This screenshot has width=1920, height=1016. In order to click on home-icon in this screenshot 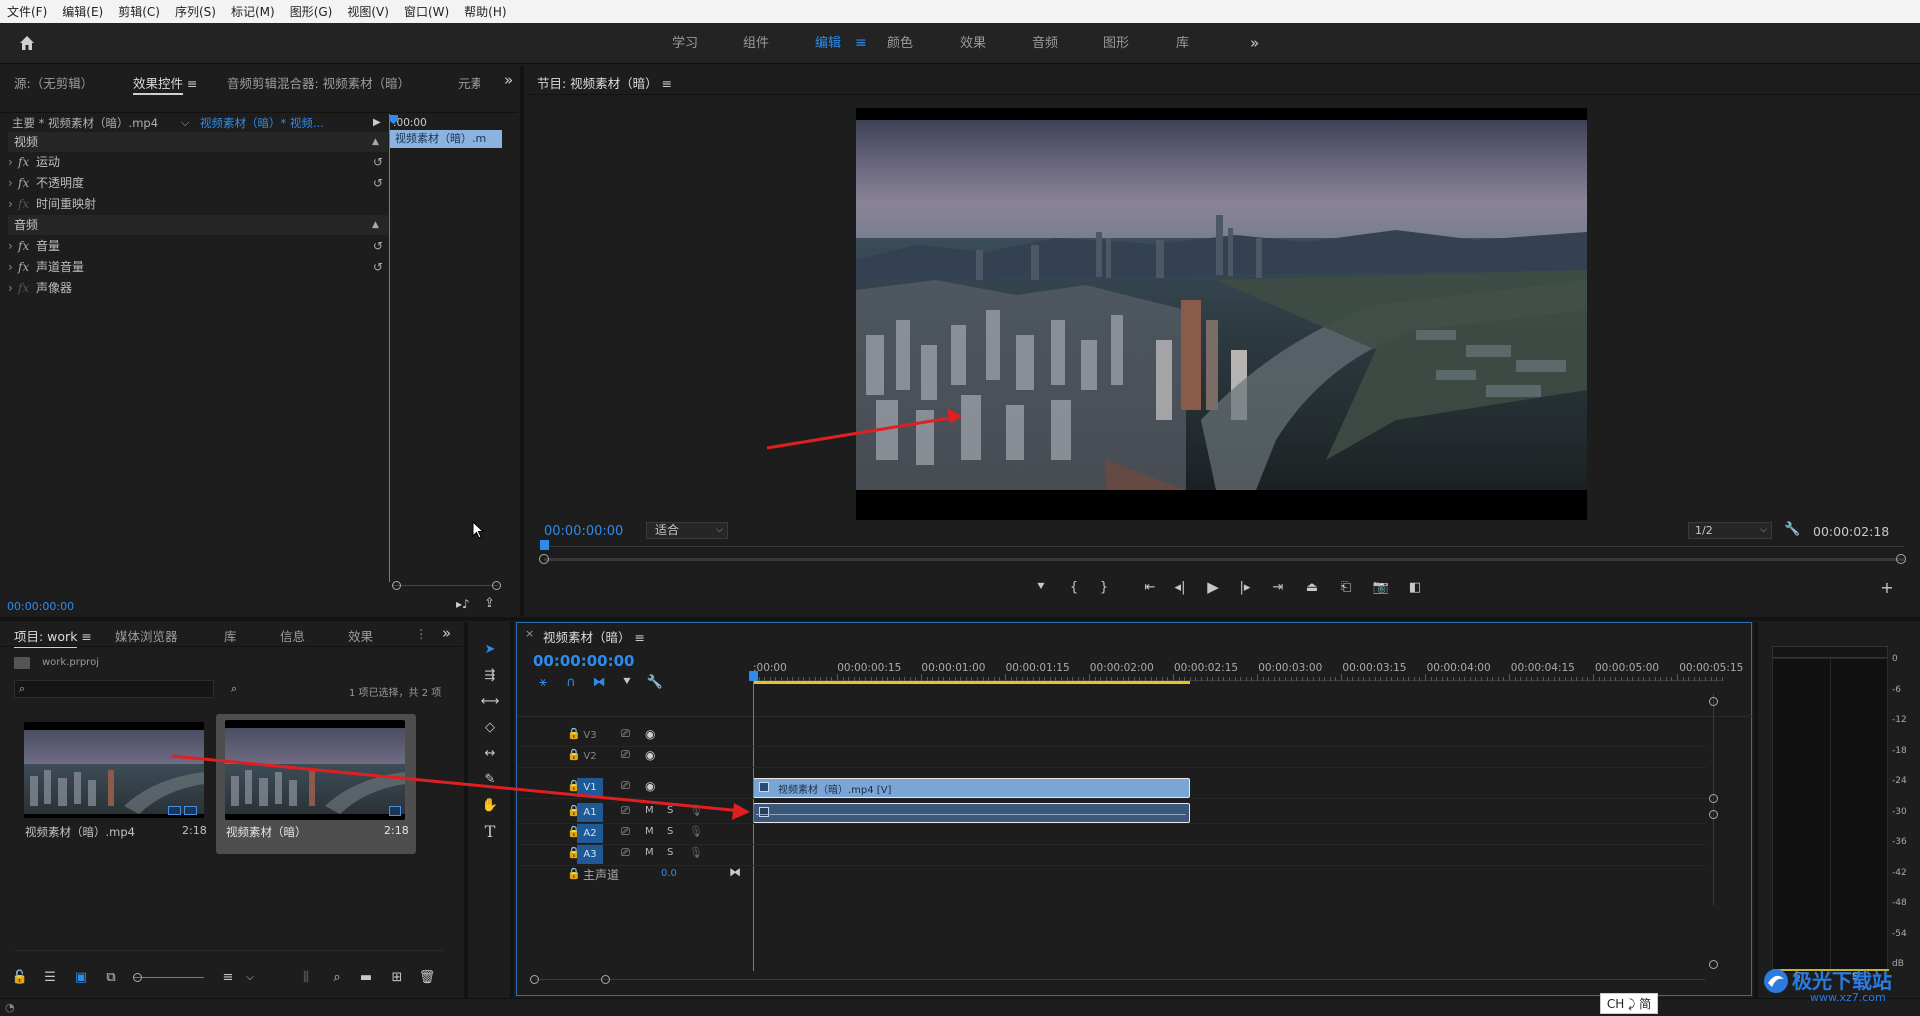, I will do `click(27, 43)`.